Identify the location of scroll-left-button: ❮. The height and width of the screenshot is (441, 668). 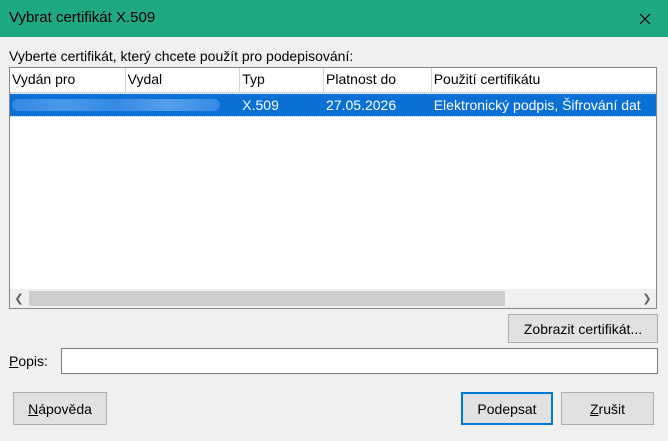
(19, 298).